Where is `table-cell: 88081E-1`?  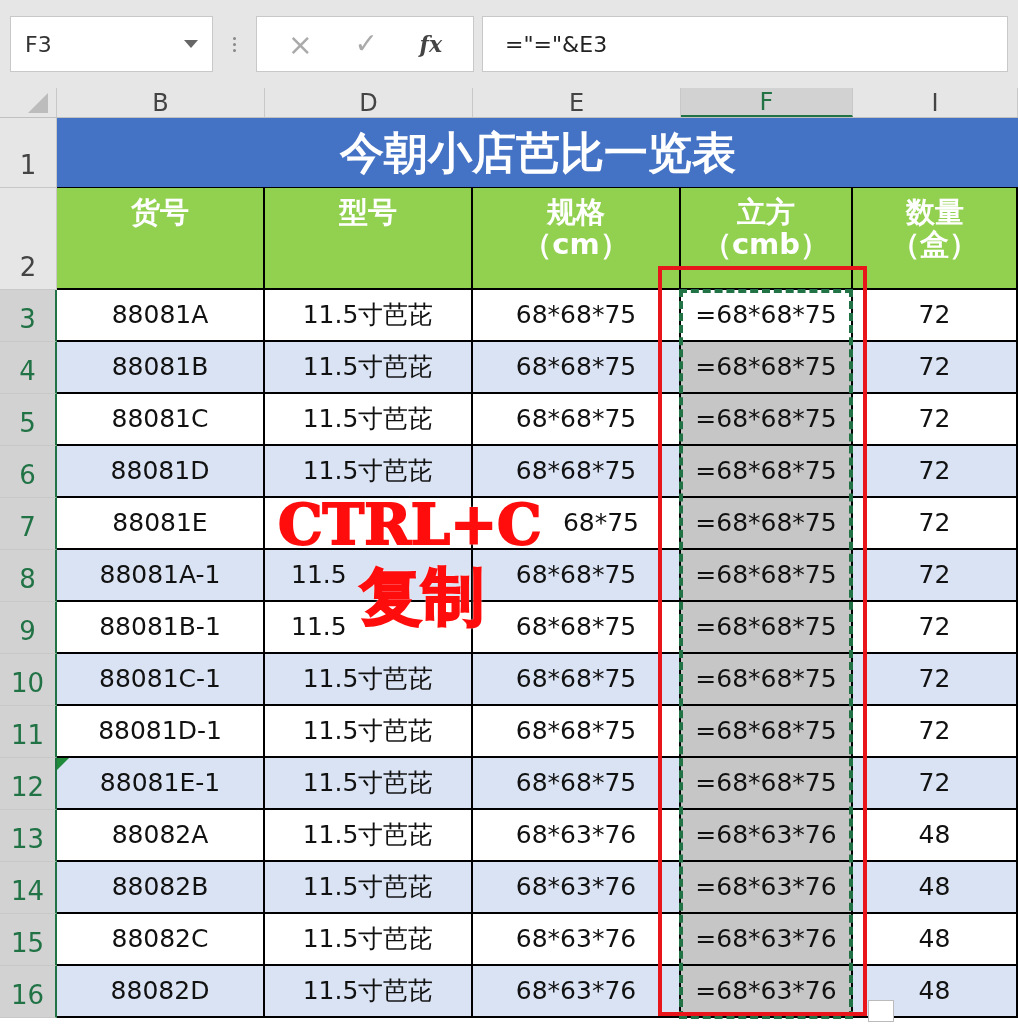 table-cell: 88081E-1 is located at coordinates (161, 784).